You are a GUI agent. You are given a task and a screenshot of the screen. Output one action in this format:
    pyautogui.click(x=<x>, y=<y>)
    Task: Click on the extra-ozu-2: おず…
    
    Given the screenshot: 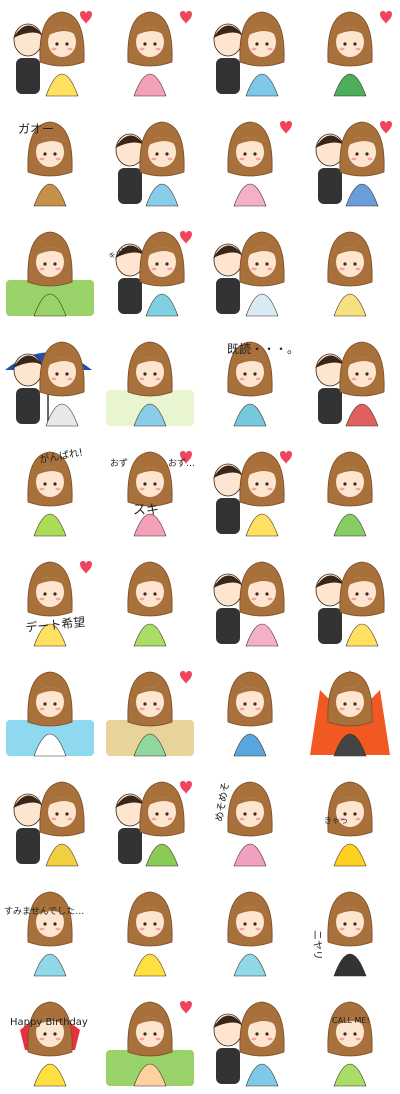 What is the action you would take?
    pyautogui.click(x=181, y=463)
    